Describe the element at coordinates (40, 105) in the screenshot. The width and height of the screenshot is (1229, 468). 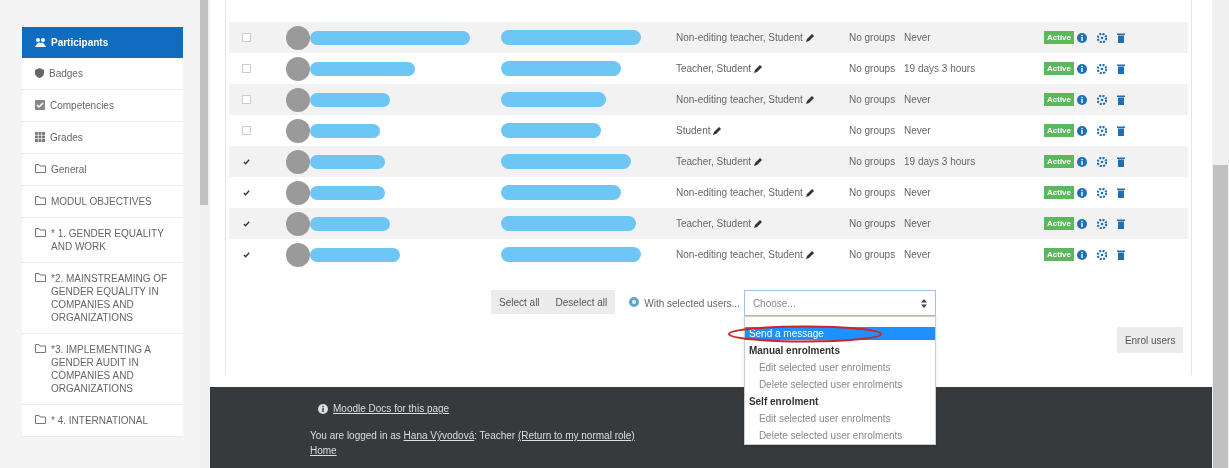
I see `checkbox-icon` at that location.